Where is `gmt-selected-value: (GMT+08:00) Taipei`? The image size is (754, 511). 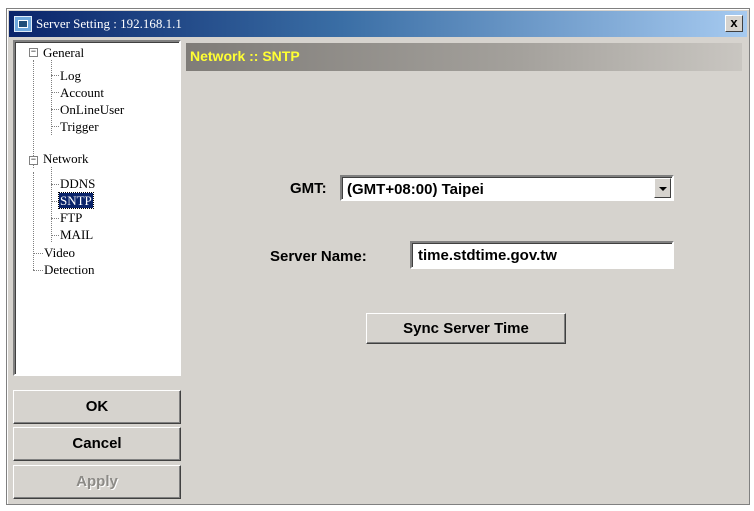
gmt-selected-value: (GMT+08:00) Taipei is located at coordinates (415, 189).